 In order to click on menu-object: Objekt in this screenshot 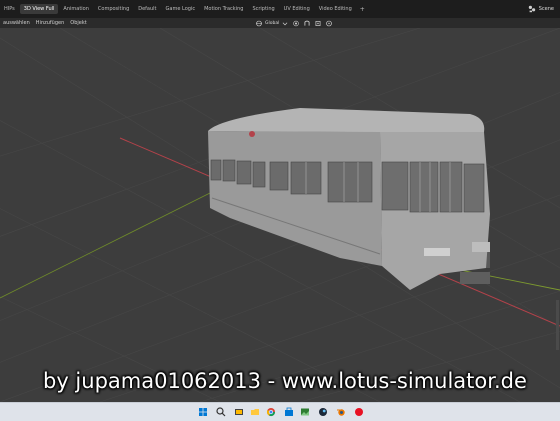, I will do `click(78, 23)`.